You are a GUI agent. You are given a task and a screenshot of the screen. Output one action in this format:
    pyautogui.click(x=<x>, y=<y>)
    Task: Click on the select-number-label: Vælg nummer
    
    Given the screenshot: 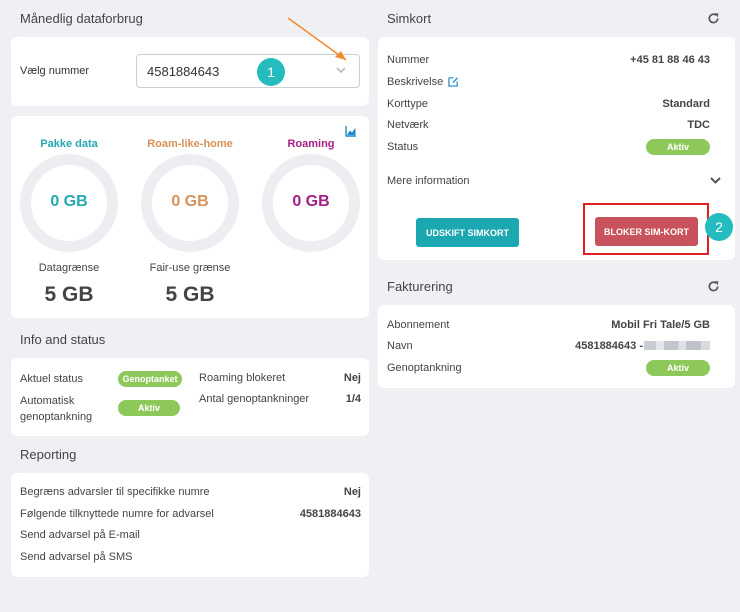 What is the action you would take?
    pyautogui.click(x=55, y=71)
    